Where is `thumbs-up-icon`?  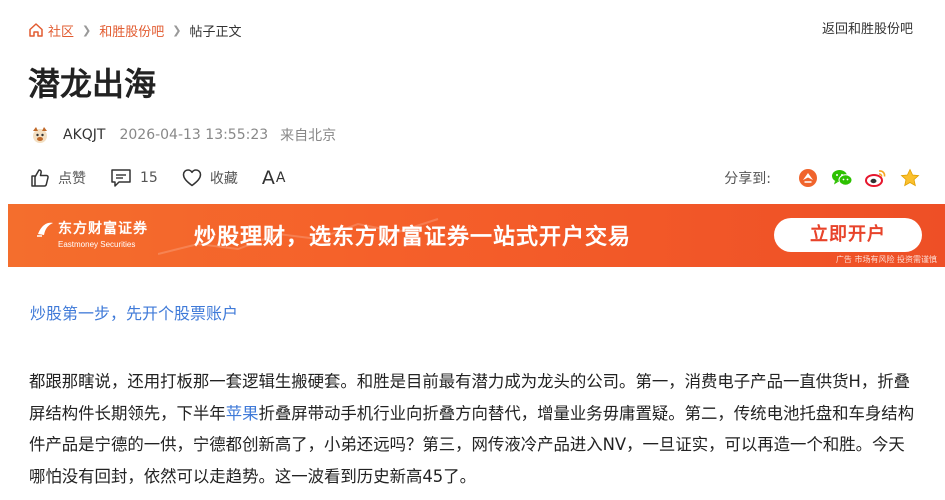 thumbs-up-icon is located at coordinates (40, 178).